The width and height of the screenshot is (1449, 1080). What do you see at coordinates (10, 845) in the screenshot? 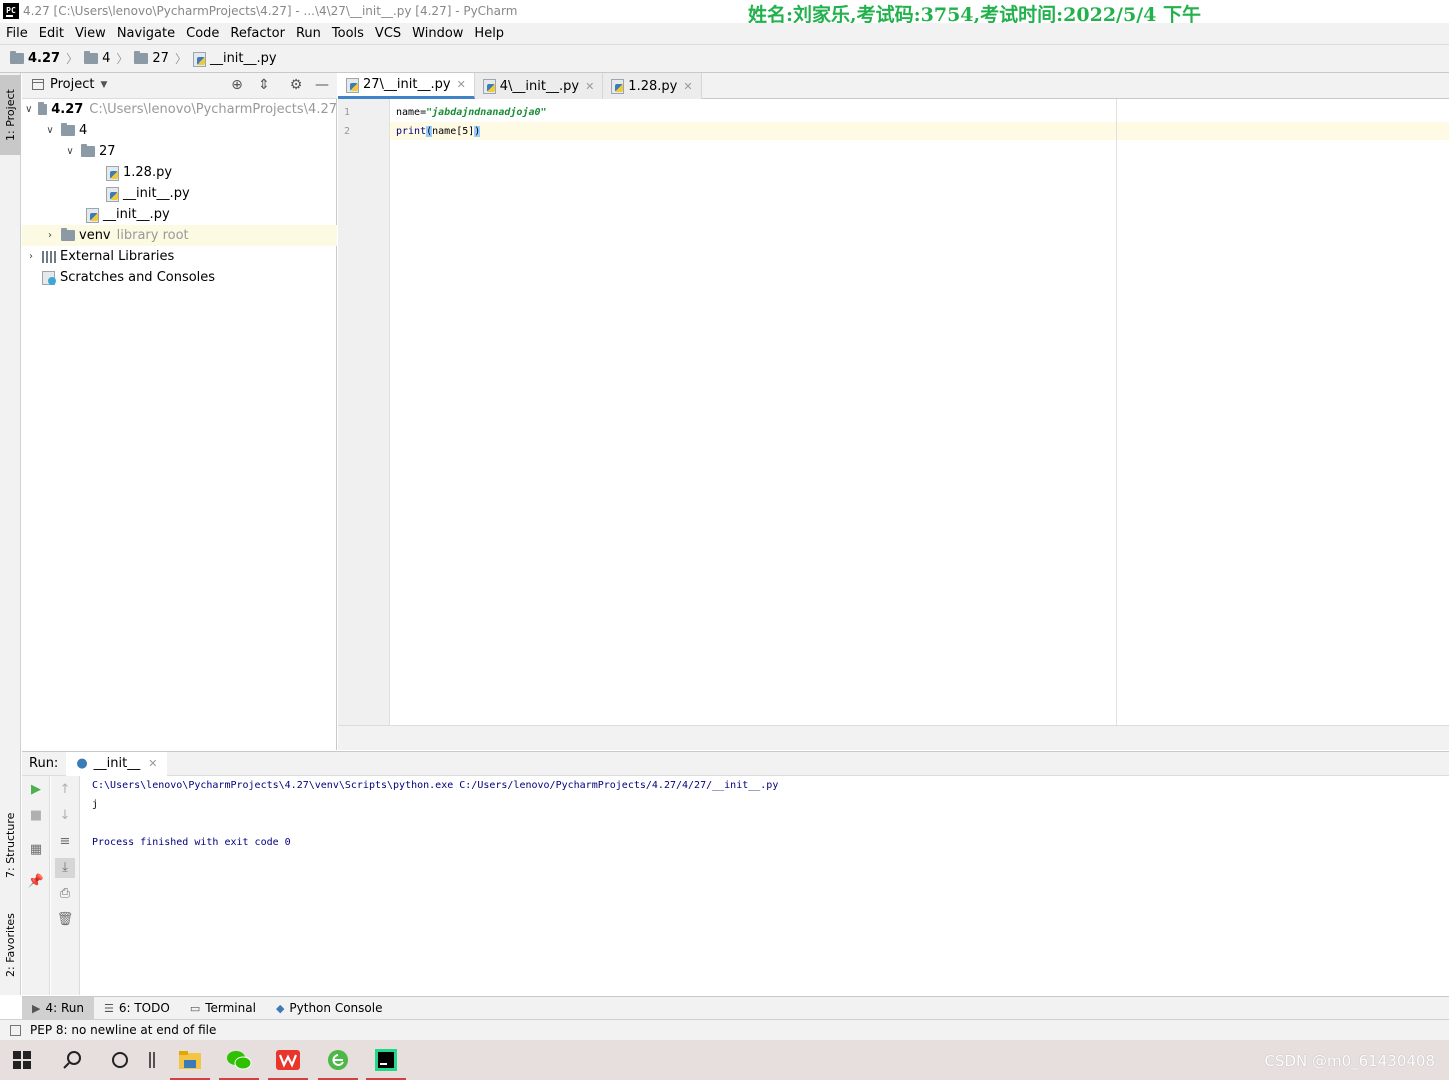
I see `tool-tab-structure: 7: Structure` at bounding box center [10, 845].